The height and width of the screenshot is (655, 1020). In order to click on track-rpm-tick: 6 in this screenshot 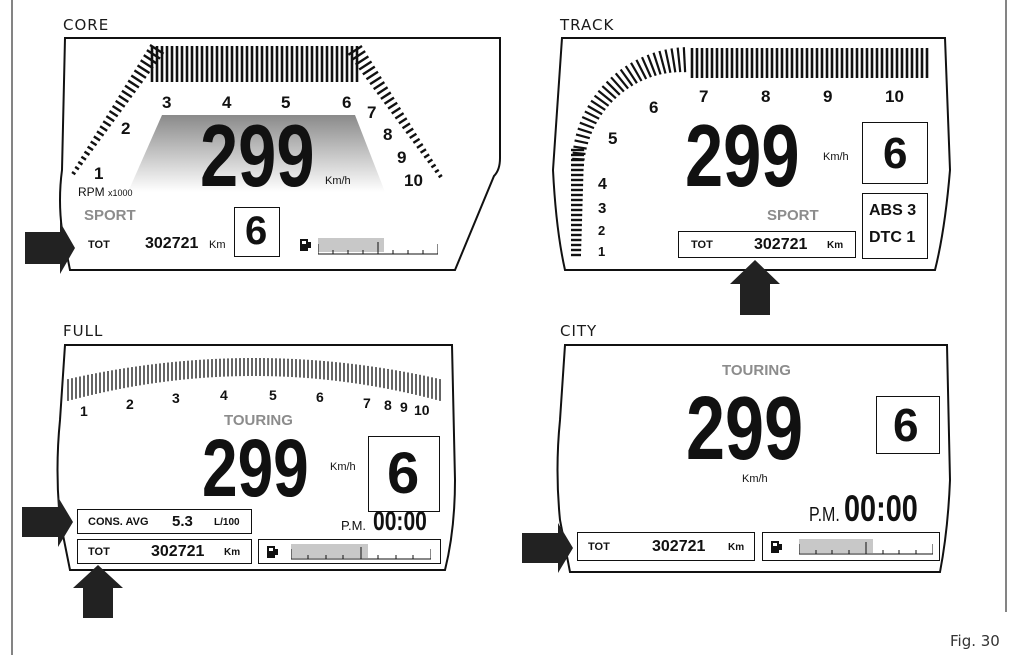, I will do `click(654, 107)`.